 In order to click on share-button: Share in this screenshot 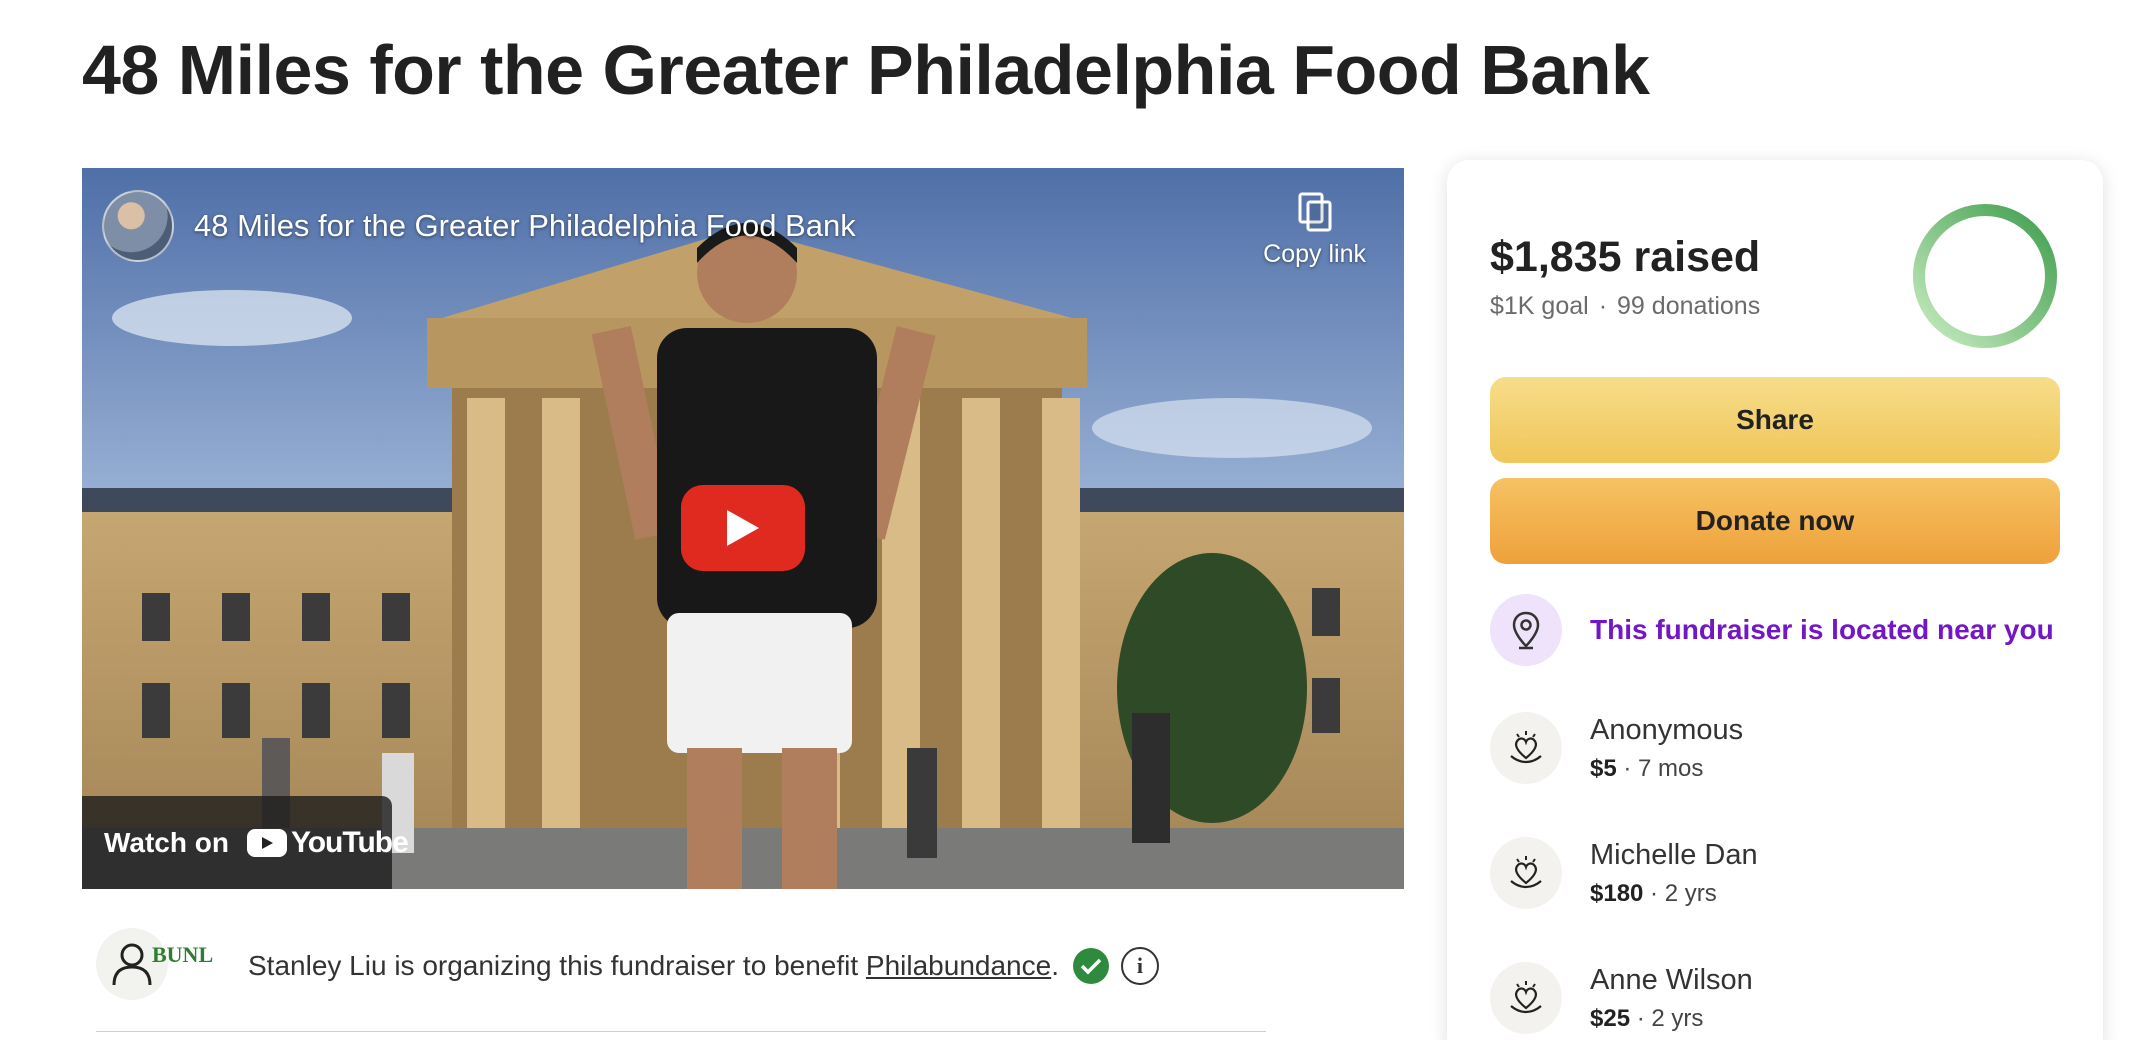, I will do `click(1775, 420)`.